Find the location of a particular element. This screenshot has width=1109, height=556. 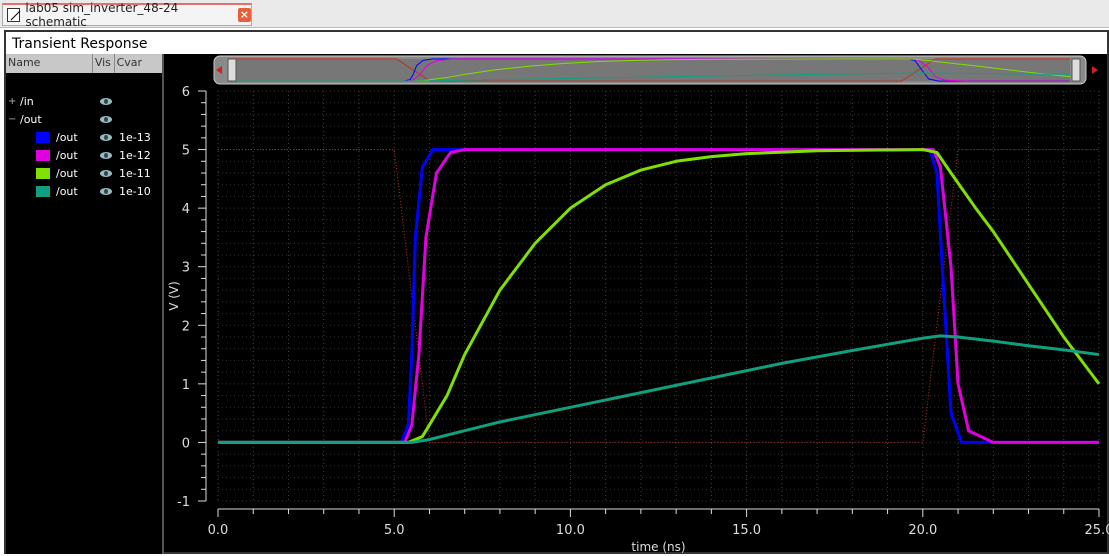

y-tick-label: 0 is located at coordinates (186, 443).